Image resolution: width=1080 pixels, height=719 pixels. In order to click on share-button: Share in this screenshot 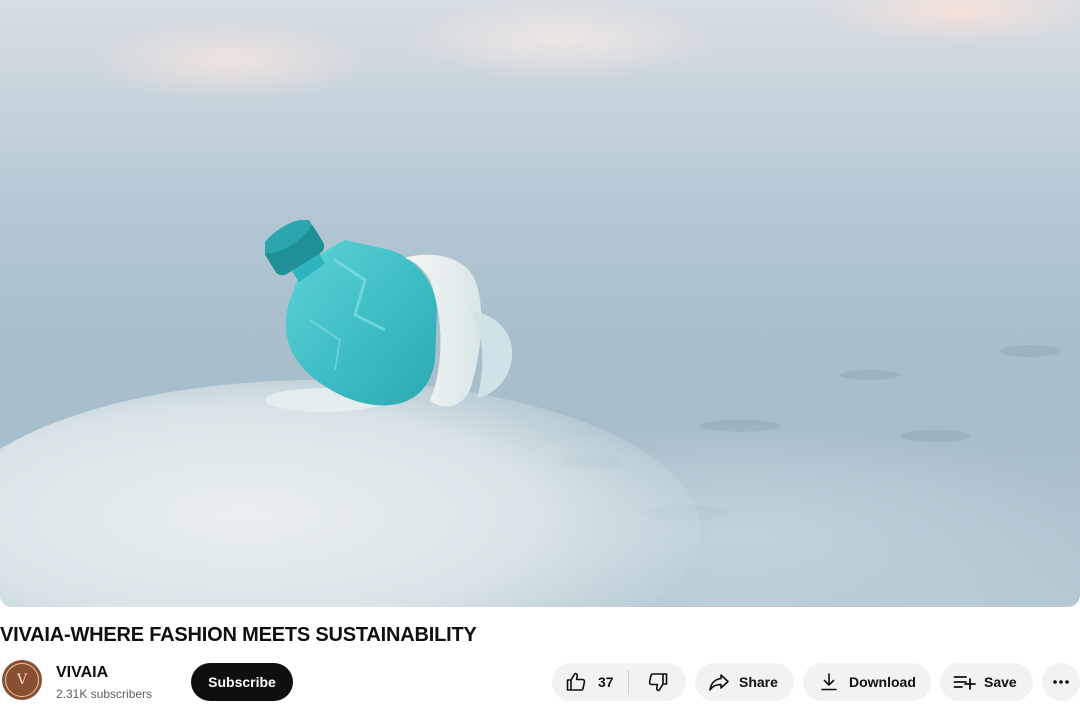, I will do `click(744, 682)`.